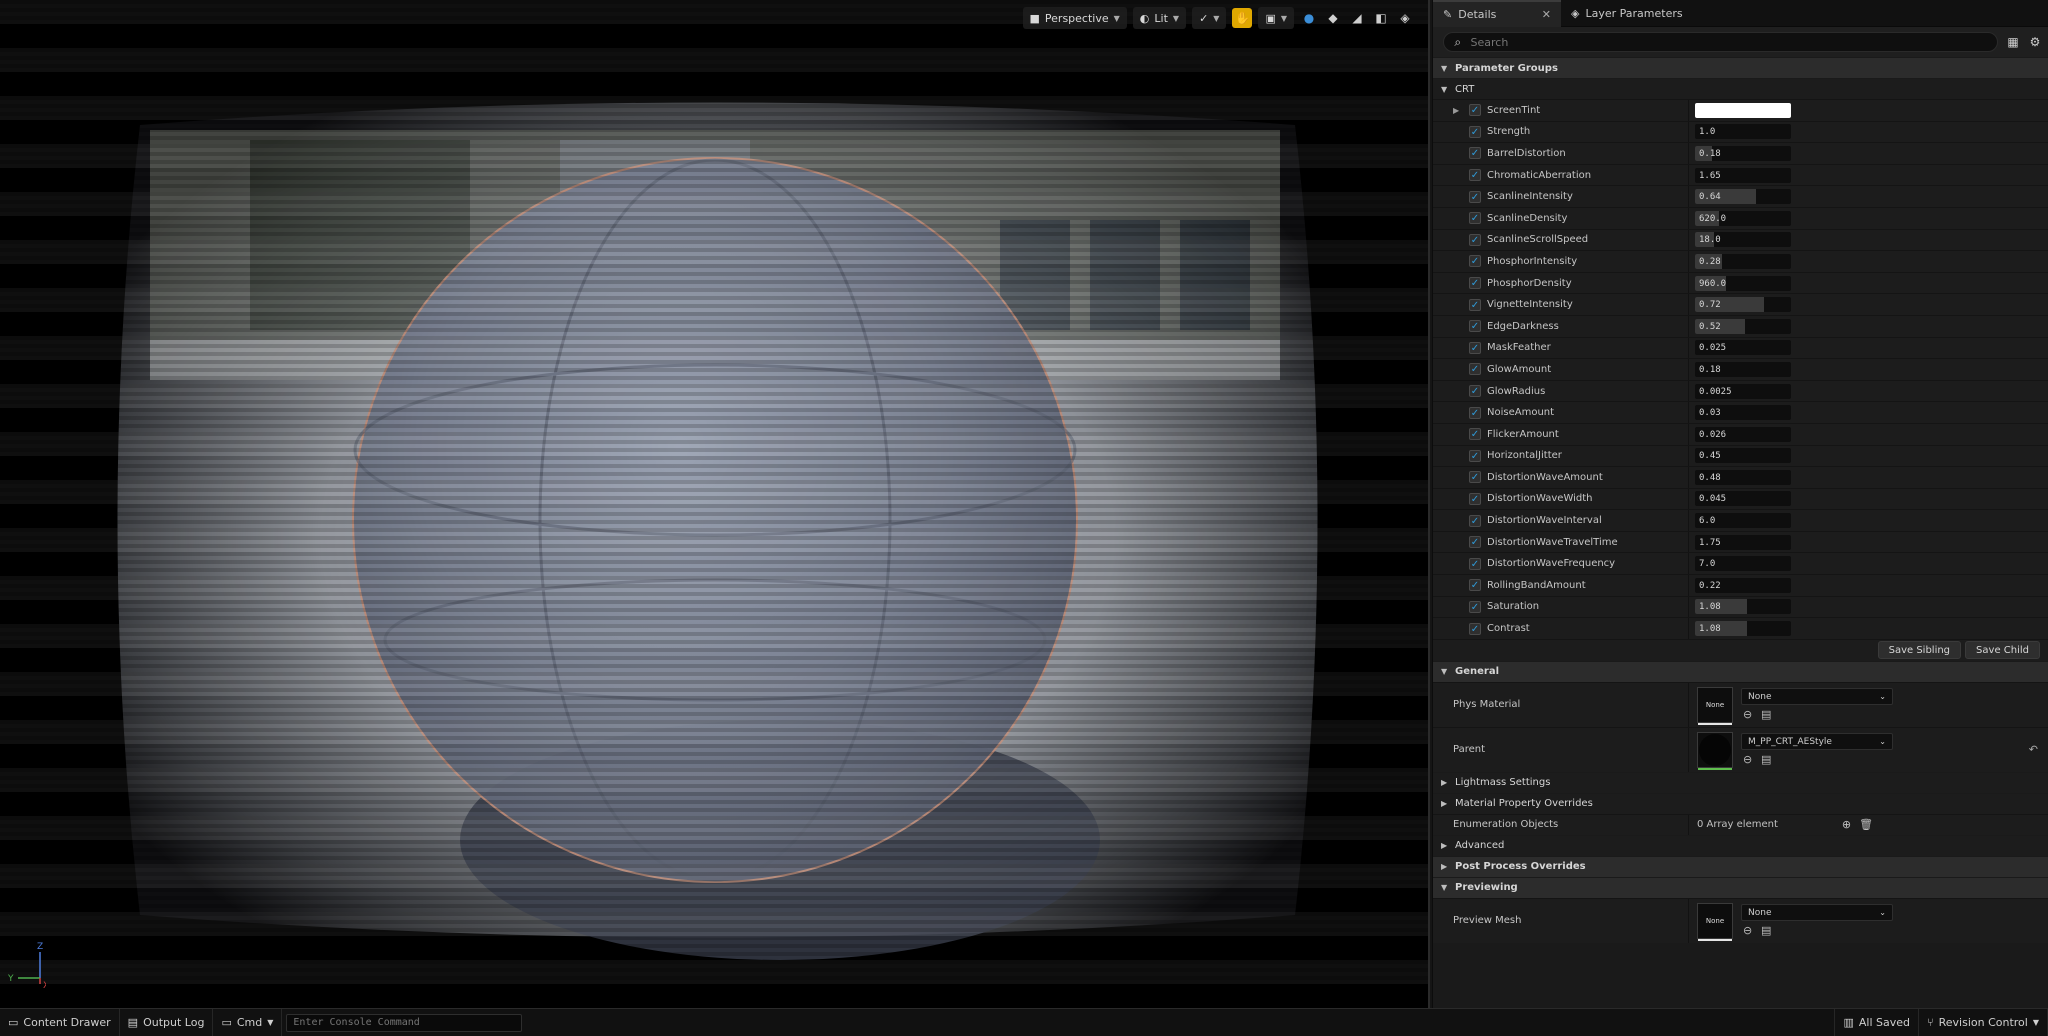  What do you see at coordinates (1743, 391) in the screenshot?
I see `param-value-spinbox: 0.0025` at bounding box center [1743, 391].